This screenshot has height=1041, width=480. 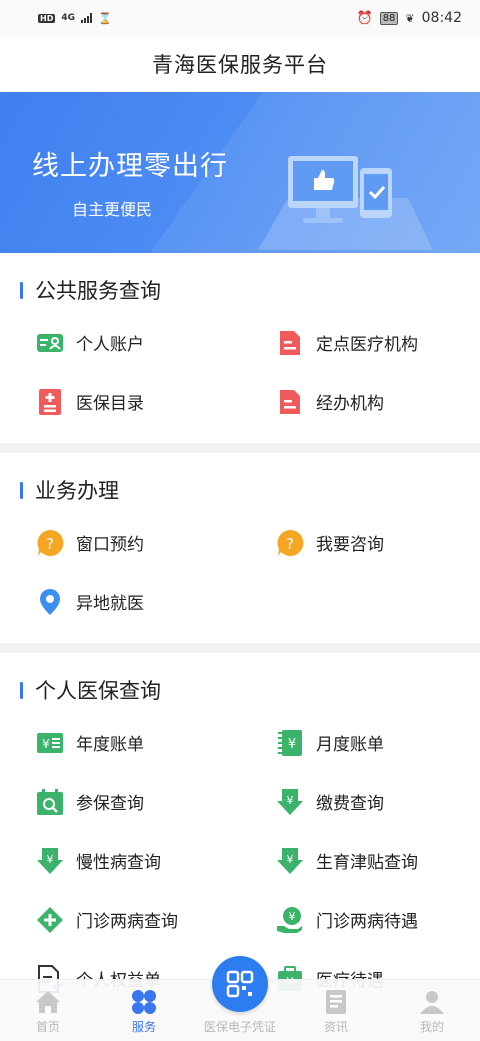 What do you see at coordinates (389, 18) in the screenshot?
I see `battery-icon: 88` at bounding box center [389, 18].